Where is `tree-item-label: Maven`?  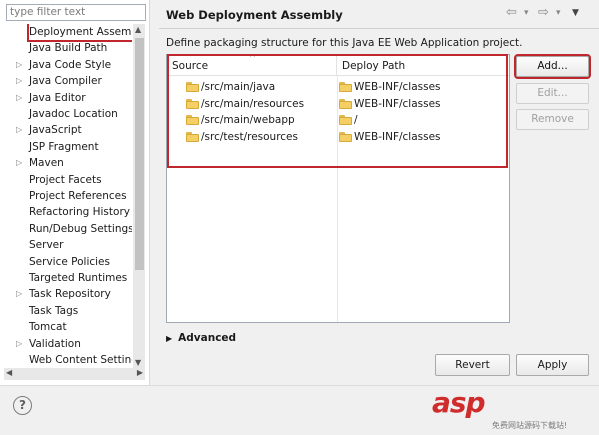
tree-item-label: Maven is located at coordinates (46, 163).